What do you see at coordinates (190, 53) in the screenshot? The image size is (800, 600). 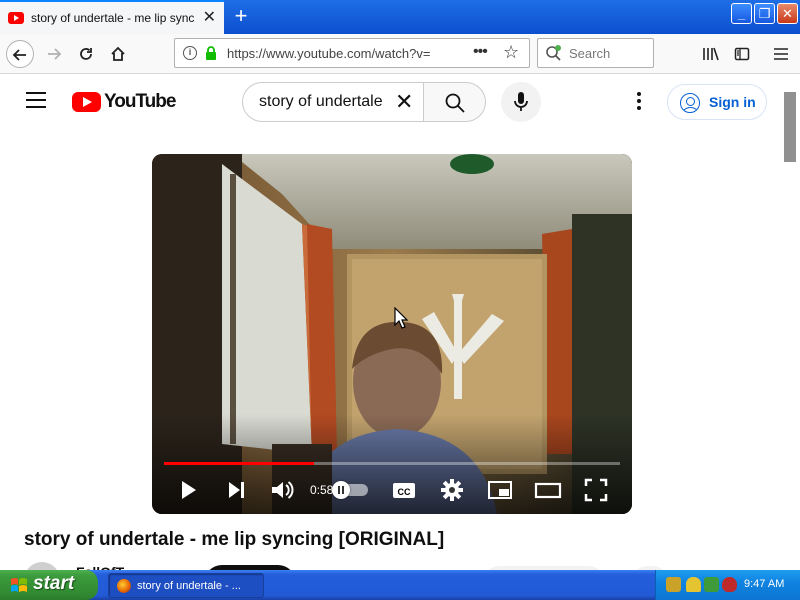 I see `info-icon: i` at bounding box center [190, 53].